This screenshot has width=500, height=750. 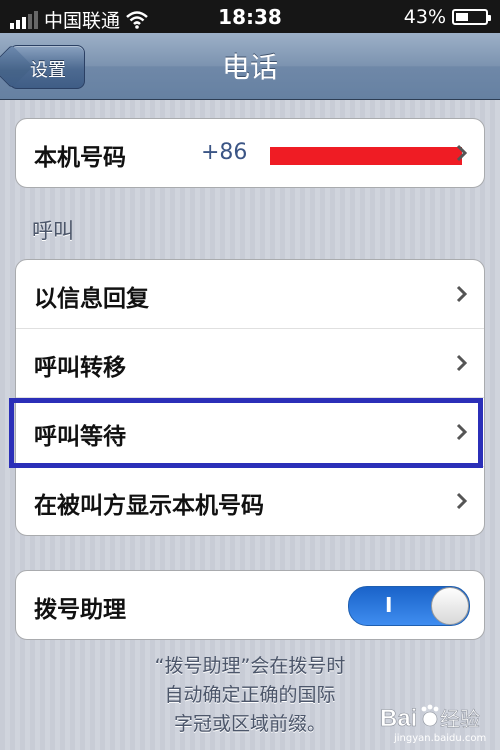 What do you see at coordinates (250, 294) in the screenshot?
I see `reply-with-message-row: 以信息回复` at bounding box center [250, 294].